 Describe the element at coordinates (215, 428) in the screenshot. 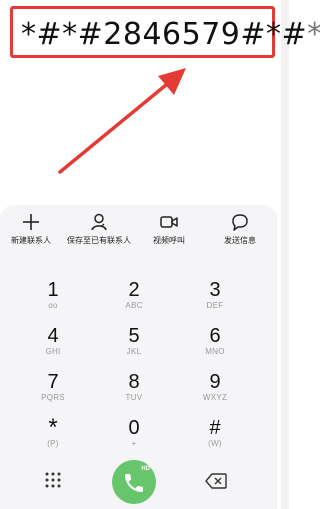

I see `key-digit: #` at that location.